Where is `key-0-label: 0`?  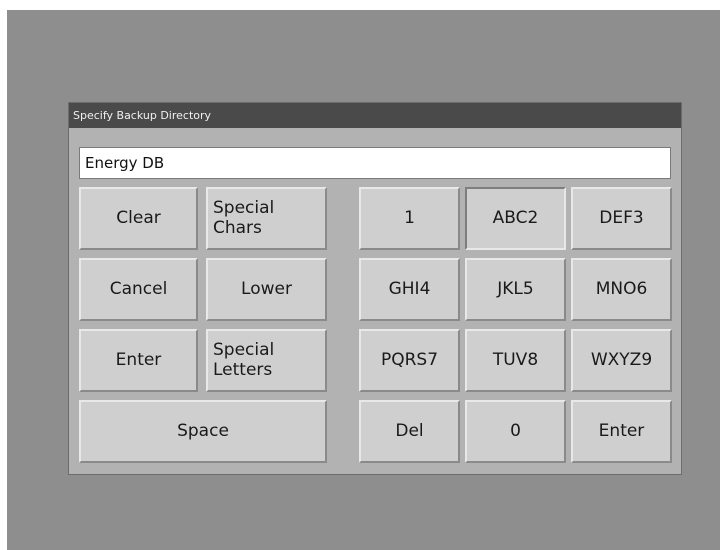
key-0-label: 0 is located at coordinates (515, 430).